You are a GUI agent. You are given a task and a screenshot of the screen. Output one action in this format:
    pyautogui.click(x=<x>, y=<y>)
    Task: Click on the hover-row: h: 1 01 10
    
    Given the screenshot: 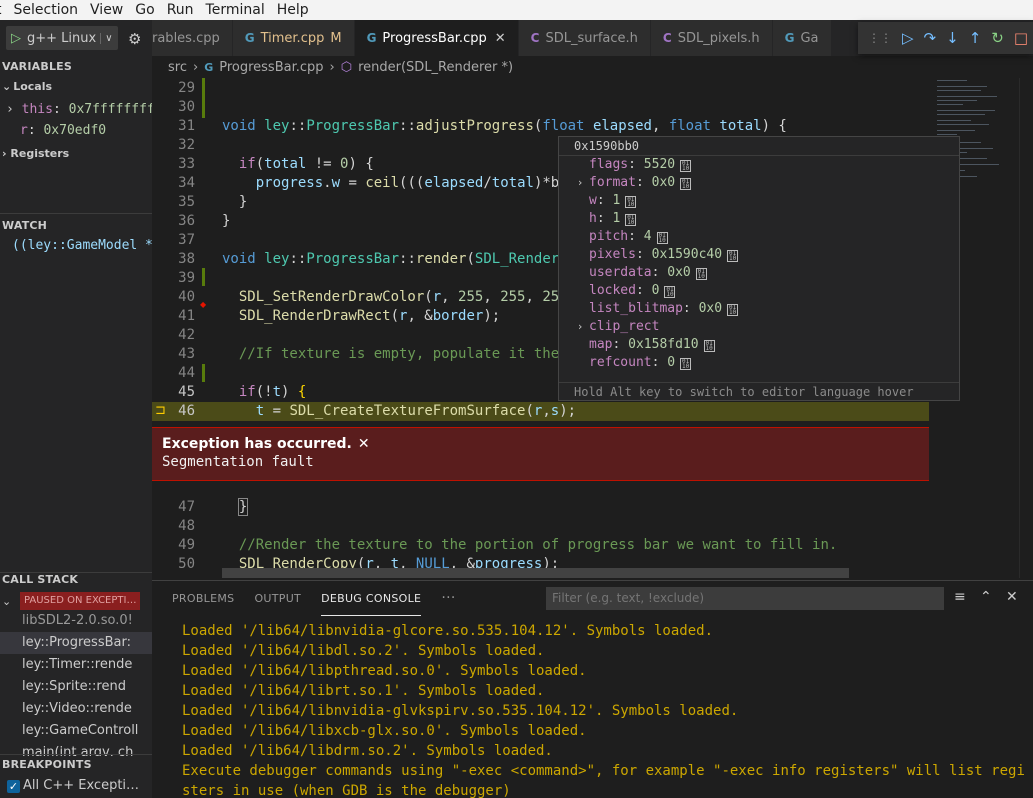 What is the action you would take?
    pyautogui.click(x=598, y=219)
    